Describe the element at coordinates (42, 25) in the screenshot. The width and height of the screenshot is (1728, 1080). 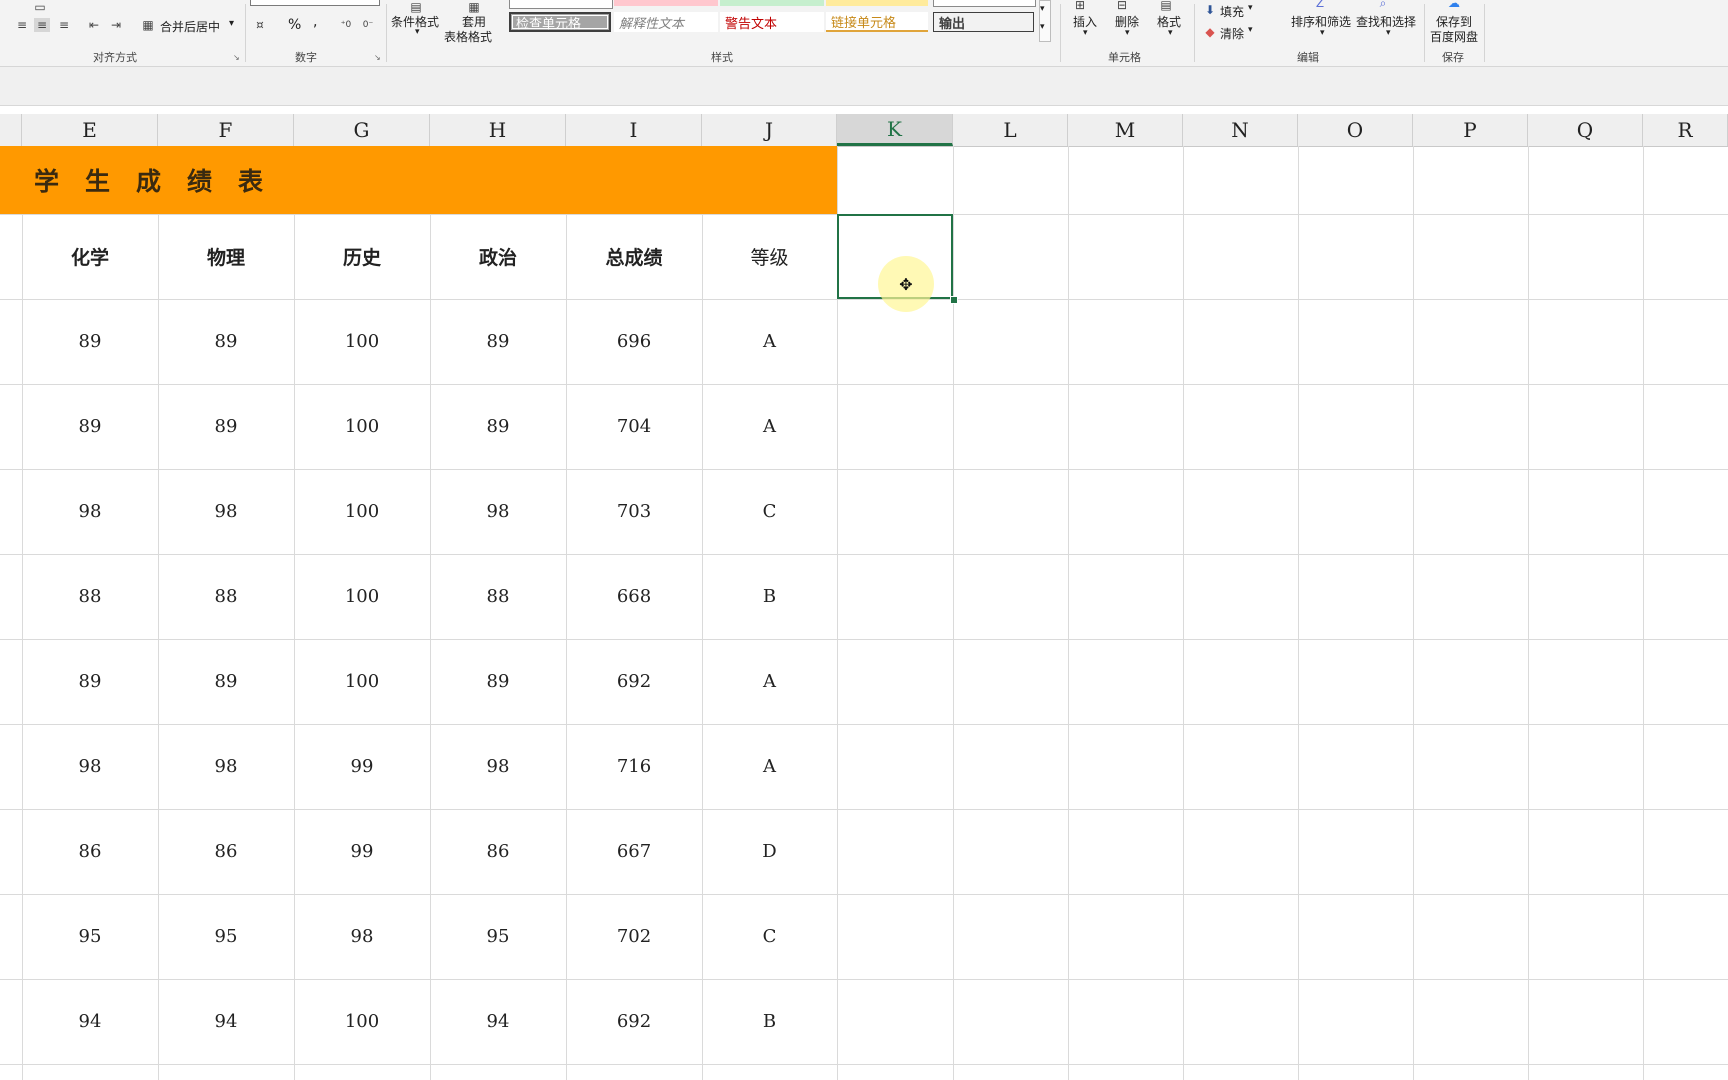
I see `align-center-icon: ≡` at that location.